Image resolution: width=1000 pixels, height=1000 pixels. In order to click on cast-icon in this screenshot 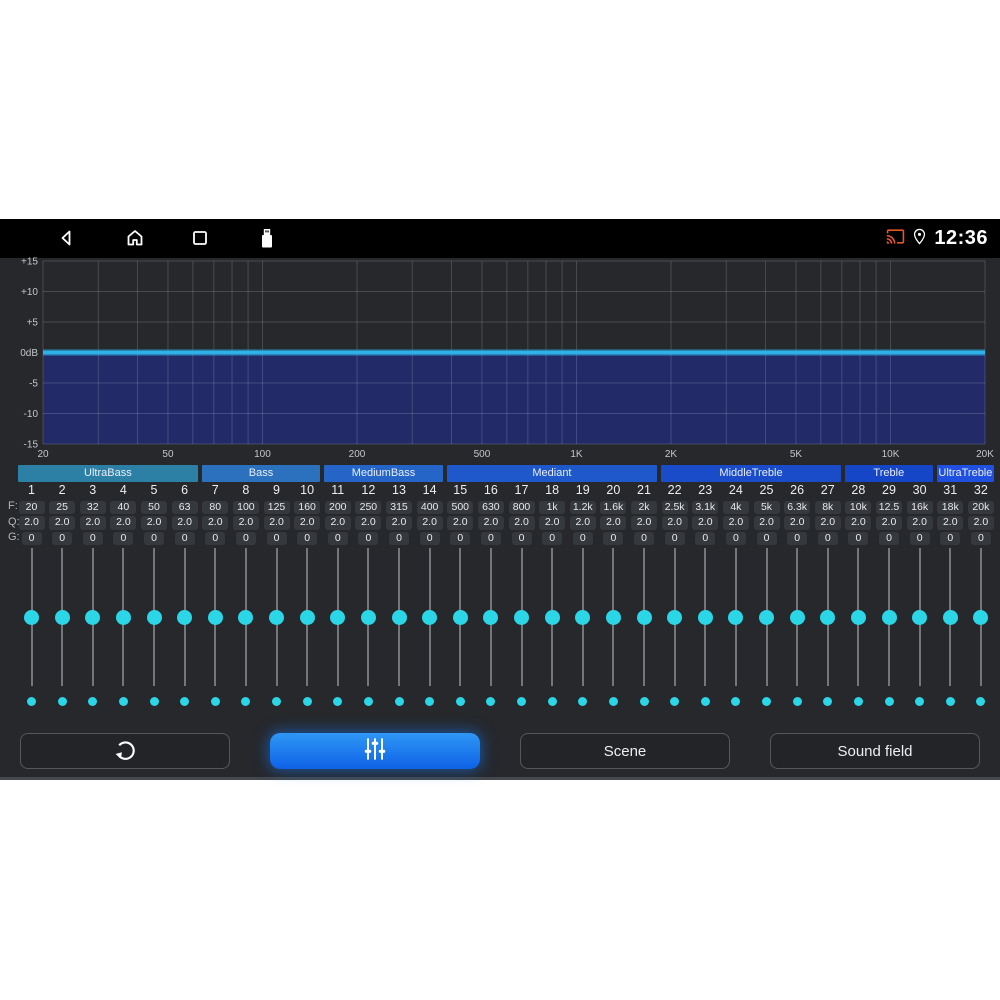, I will do `click(895, 239)`.